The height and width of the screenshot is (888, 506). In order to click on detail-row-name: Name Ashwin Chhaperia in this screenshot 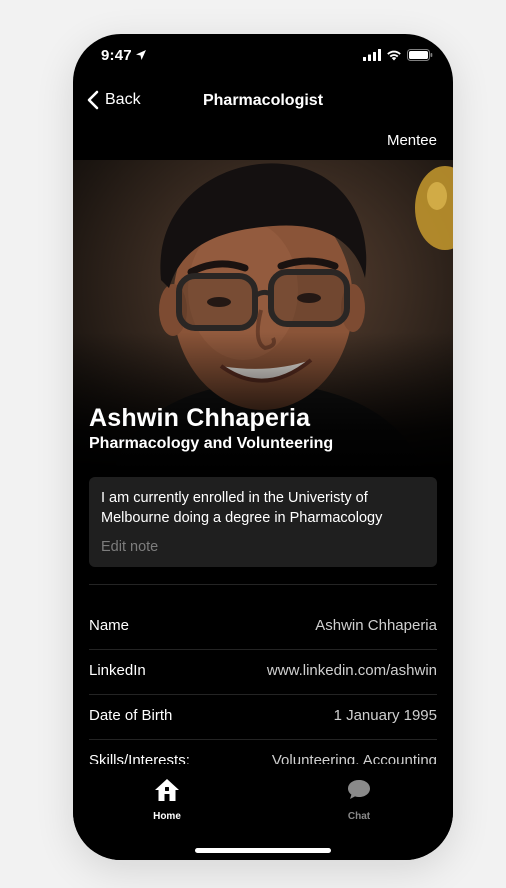, I will do `click(263, 627)`.